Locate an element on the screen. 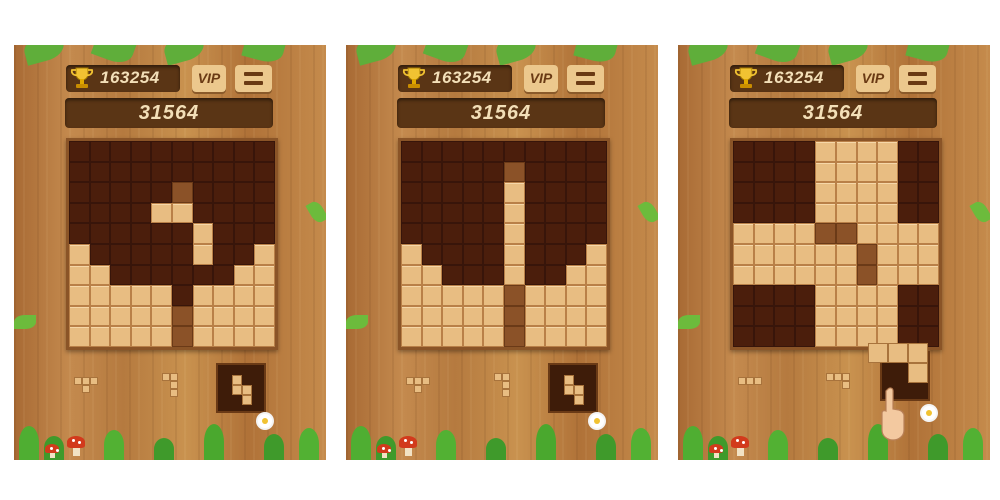 The image size is (1000, 500). game-board is located at coordinates (836, 244).